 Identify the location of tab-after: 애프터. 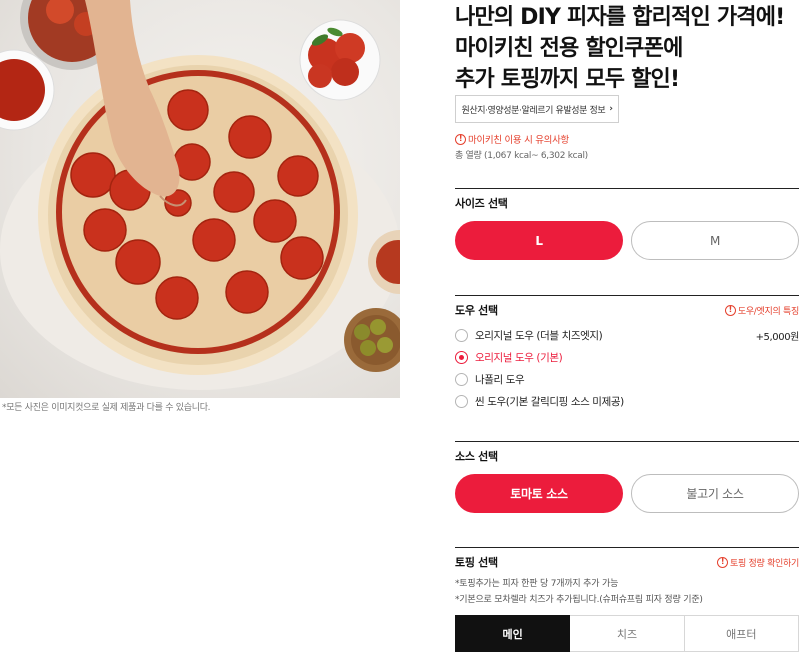
(741, 633).